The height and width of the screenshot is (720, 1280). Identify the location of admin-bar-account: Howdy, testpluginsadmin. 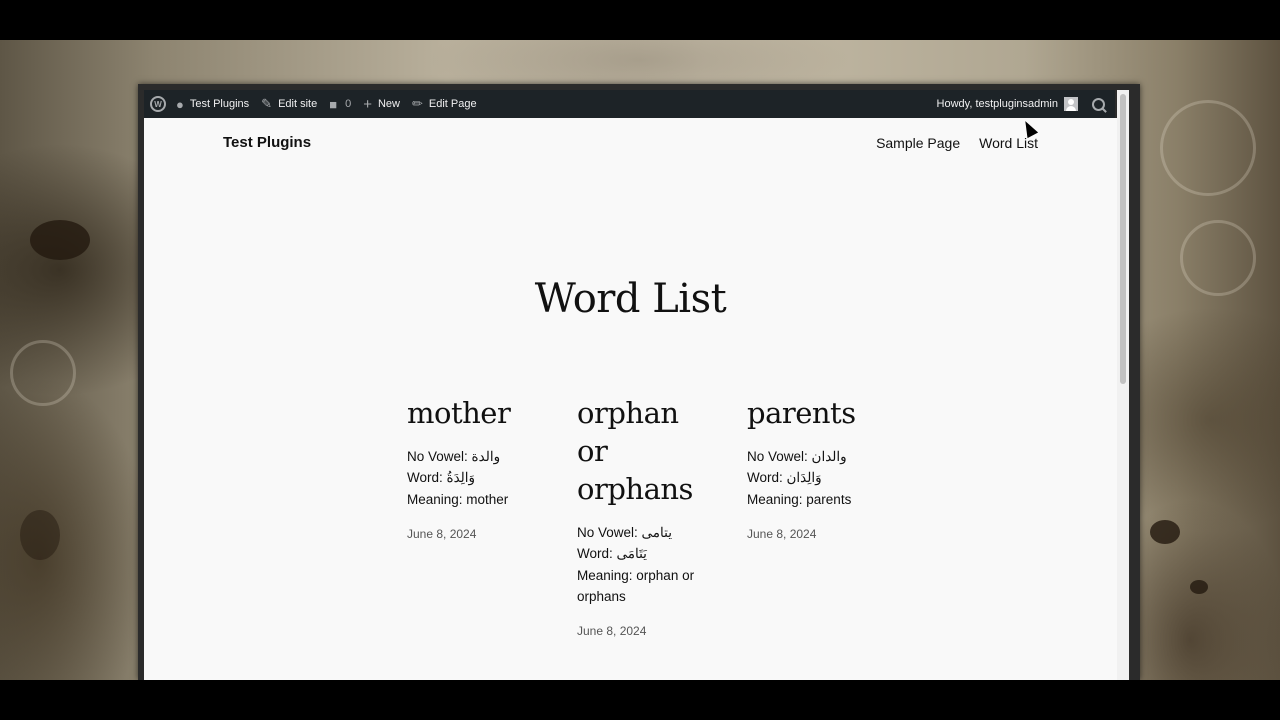
(1004, 104).